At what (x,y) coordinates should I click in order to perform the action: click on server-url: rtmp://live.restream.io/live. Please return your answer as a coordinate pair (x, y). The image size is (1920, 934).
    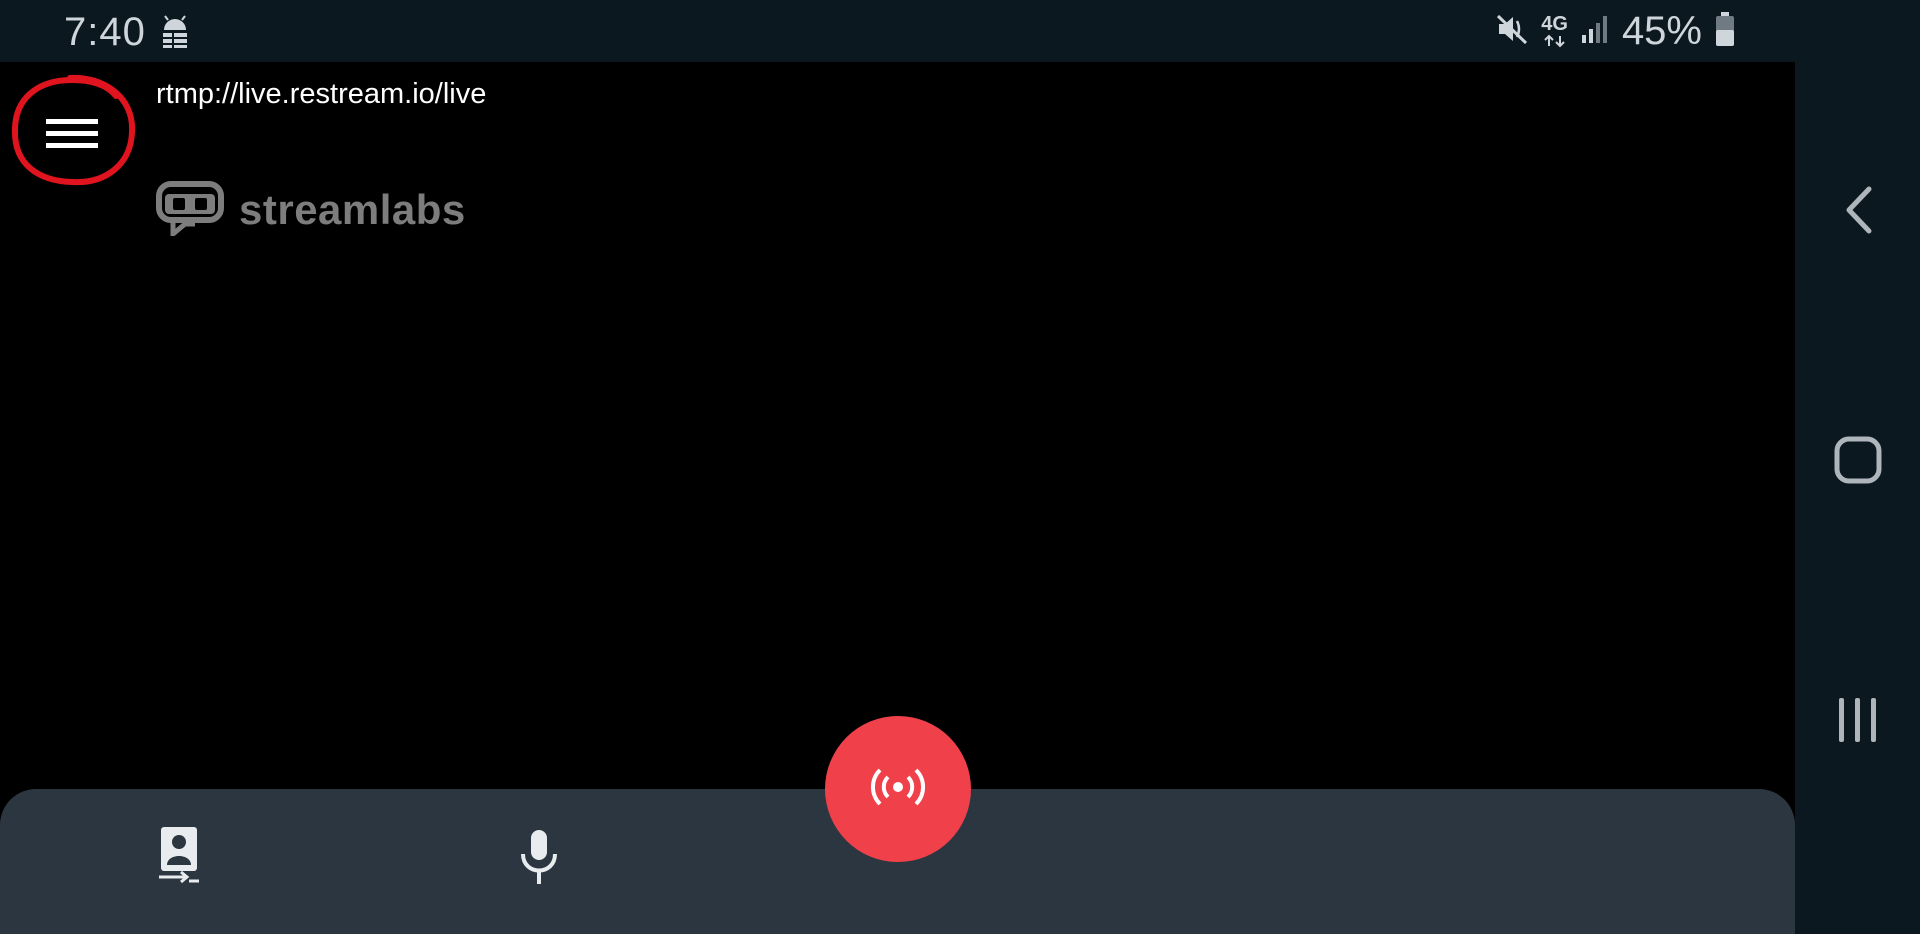
    Looking at the image, I should click on (321, 94).